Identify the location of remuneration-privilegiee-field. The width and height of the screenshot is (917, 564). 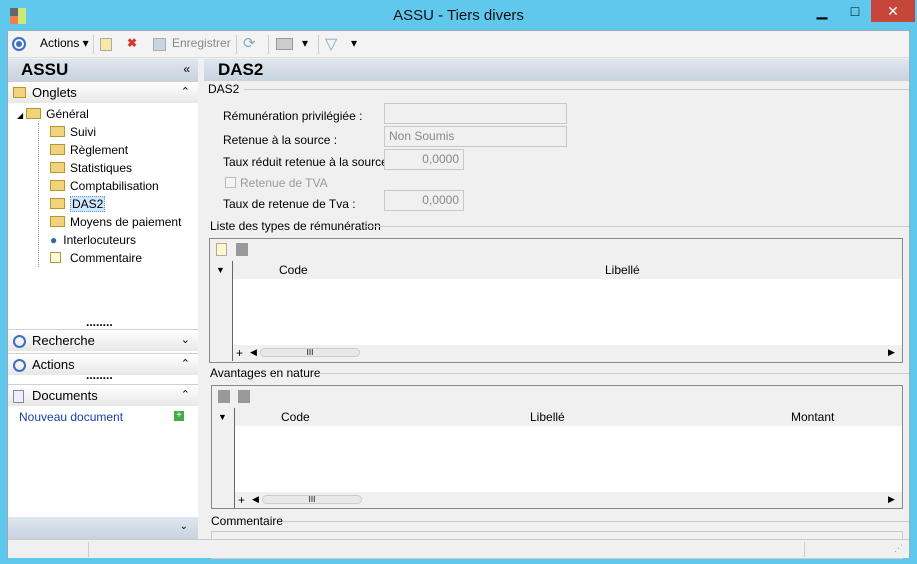
(475, 113).